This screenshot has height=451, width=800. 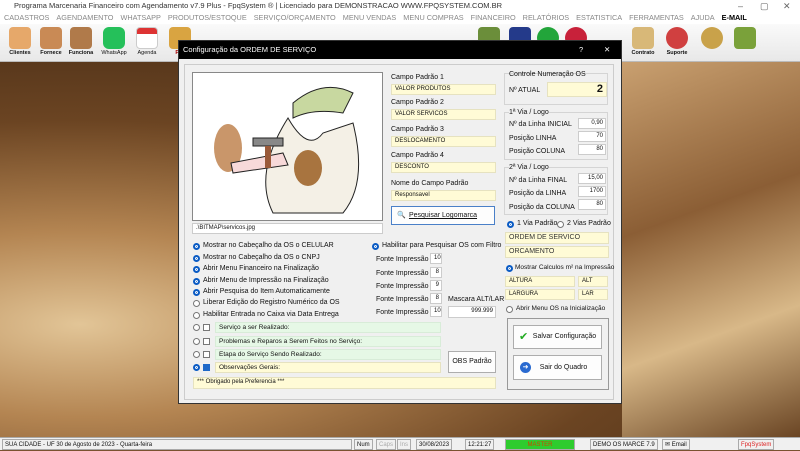 What do you see at coordinates (607, 50) in the screenshot?
I see `dialog-close-button: ✕` at bounding box center [607, 50].